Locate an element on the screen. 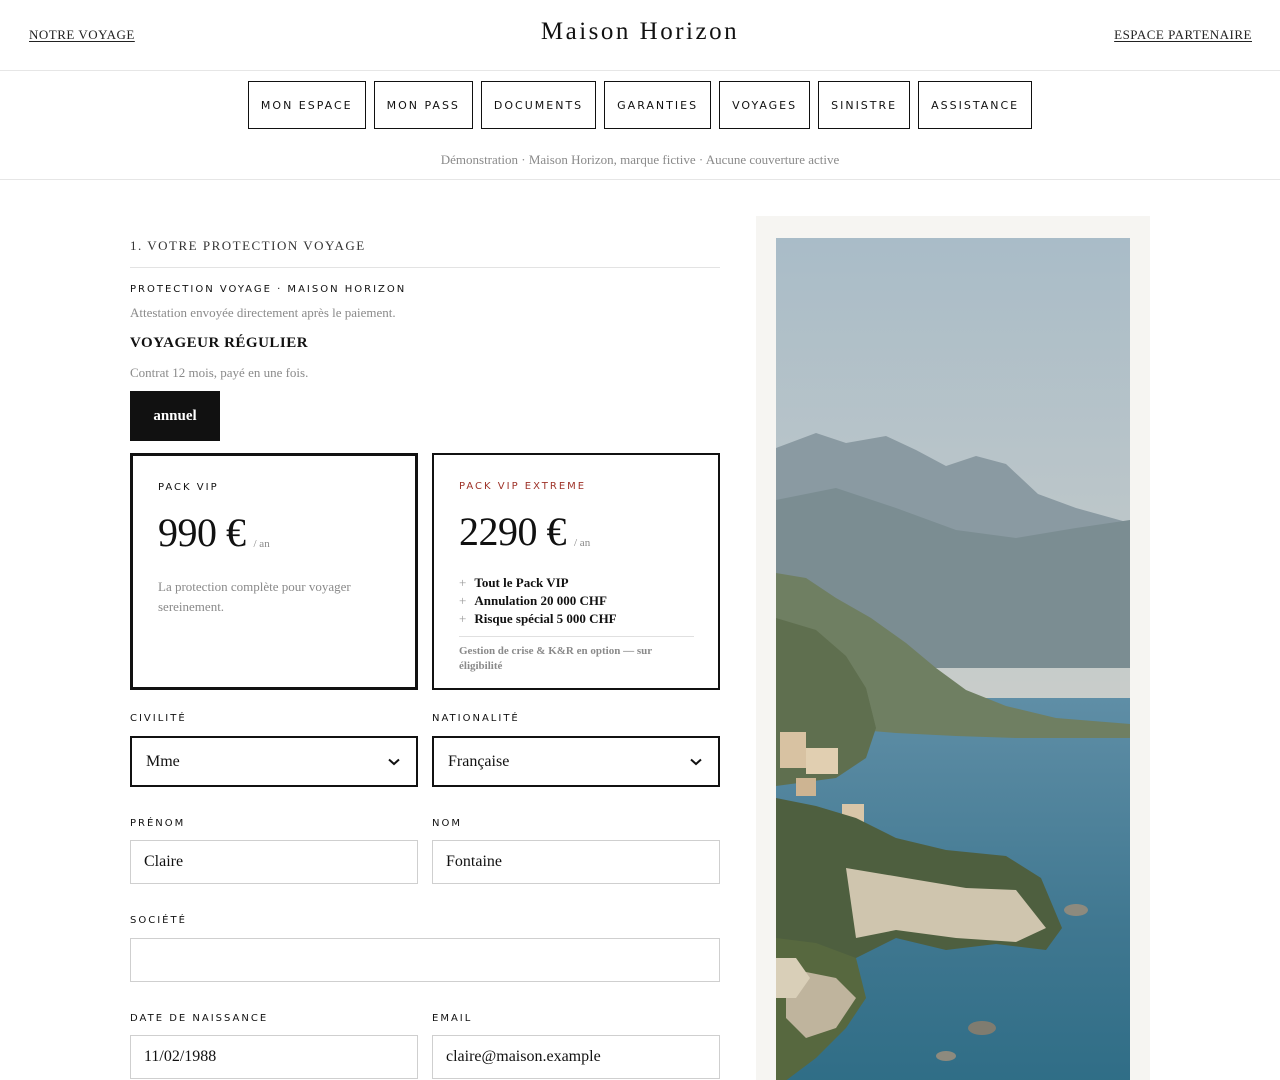  civilite-value: Mme is located at coordinates (163, 761).